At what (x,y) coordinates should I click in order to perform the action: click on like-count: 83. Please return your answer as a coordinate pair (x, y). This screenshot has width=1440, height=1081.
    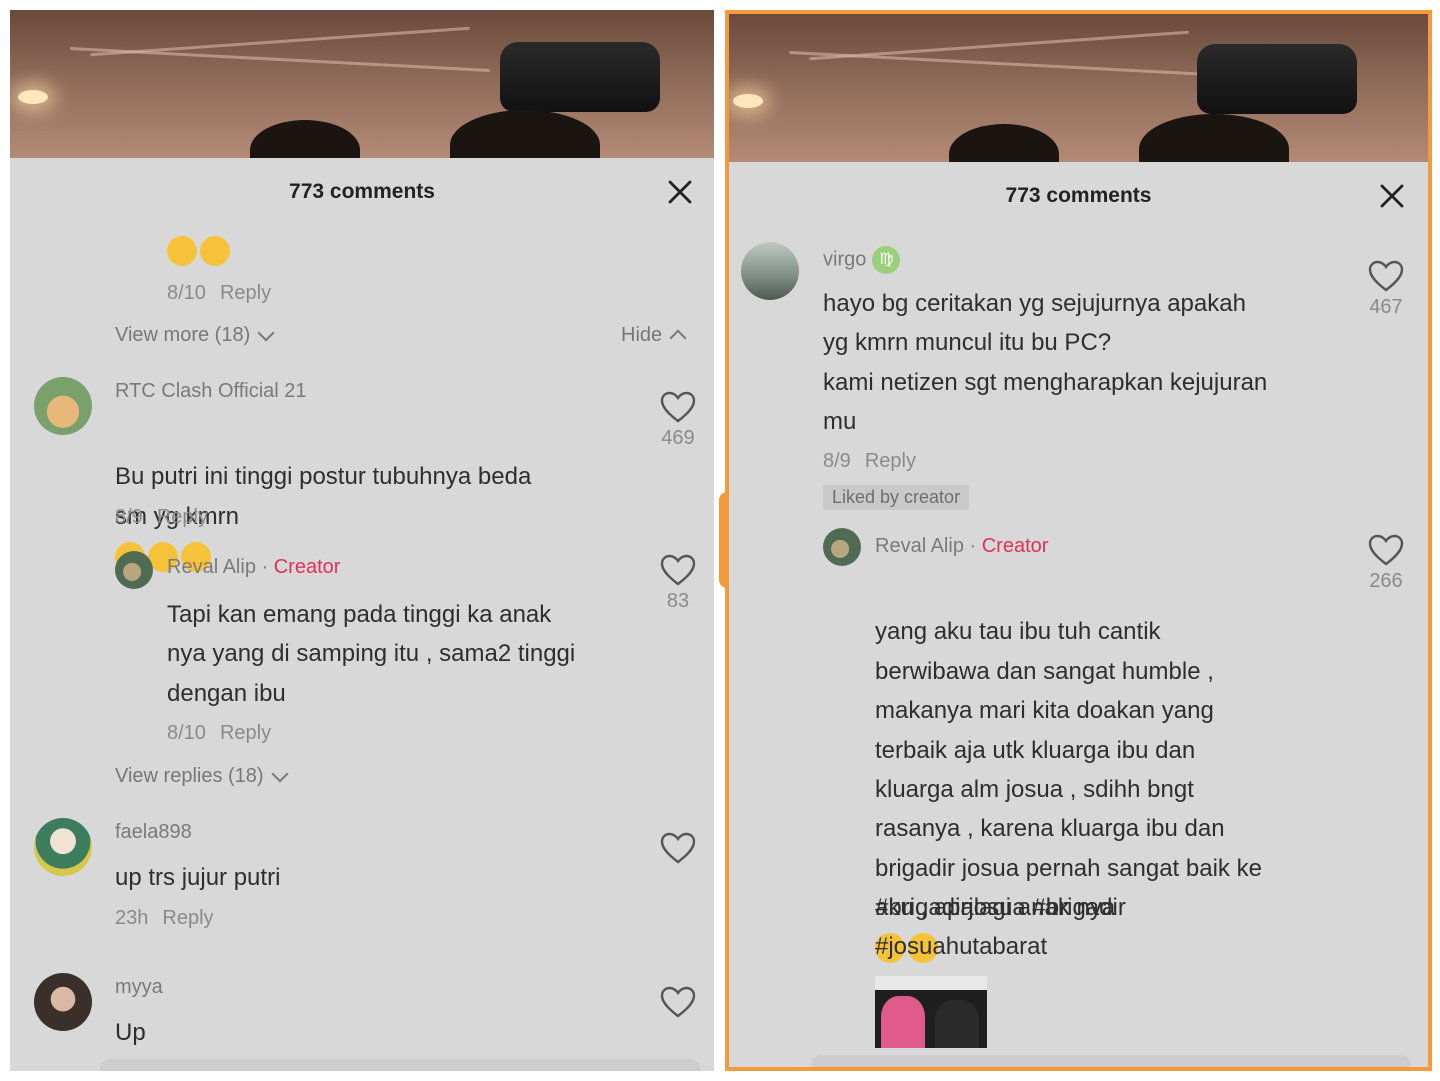
    Looking at the image, I should click on (678, 601).